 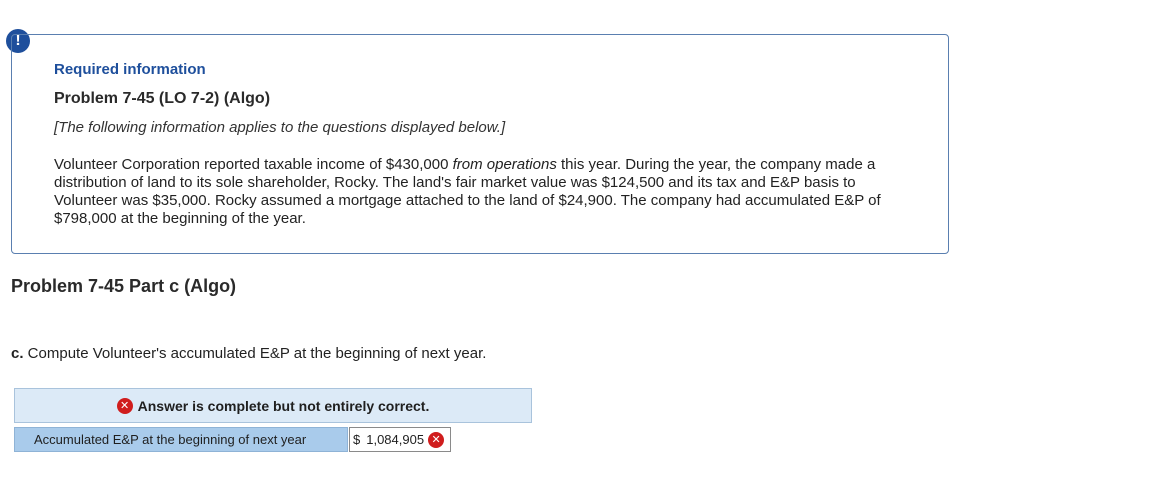 I want to click on answer-value: 1,084,905, so click(x=395, y=439).